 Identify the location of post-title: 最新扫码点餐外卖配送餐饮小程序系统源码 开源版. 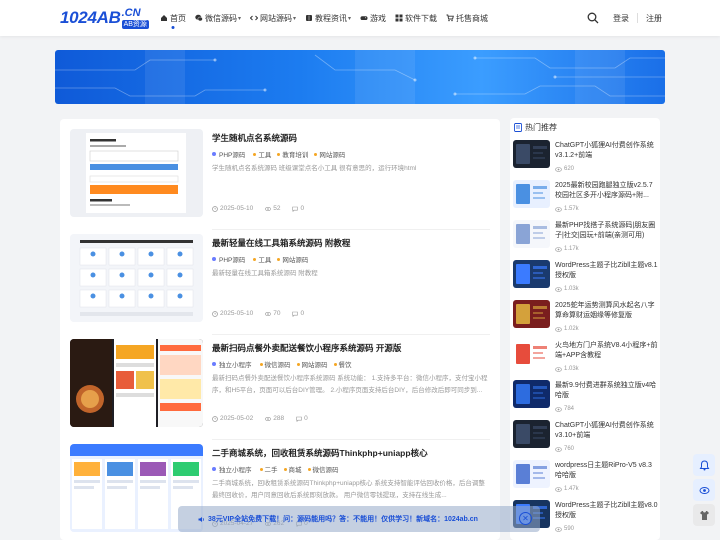
(306, 348).